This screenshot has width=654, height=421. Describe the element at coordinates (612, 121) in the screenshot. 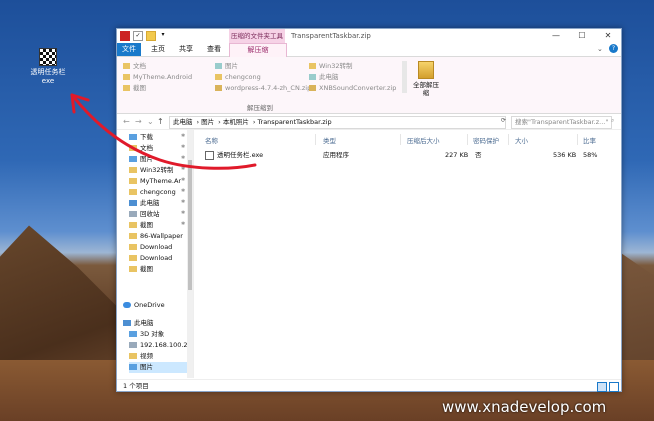

I see `search-icon: ⌕` at that location.